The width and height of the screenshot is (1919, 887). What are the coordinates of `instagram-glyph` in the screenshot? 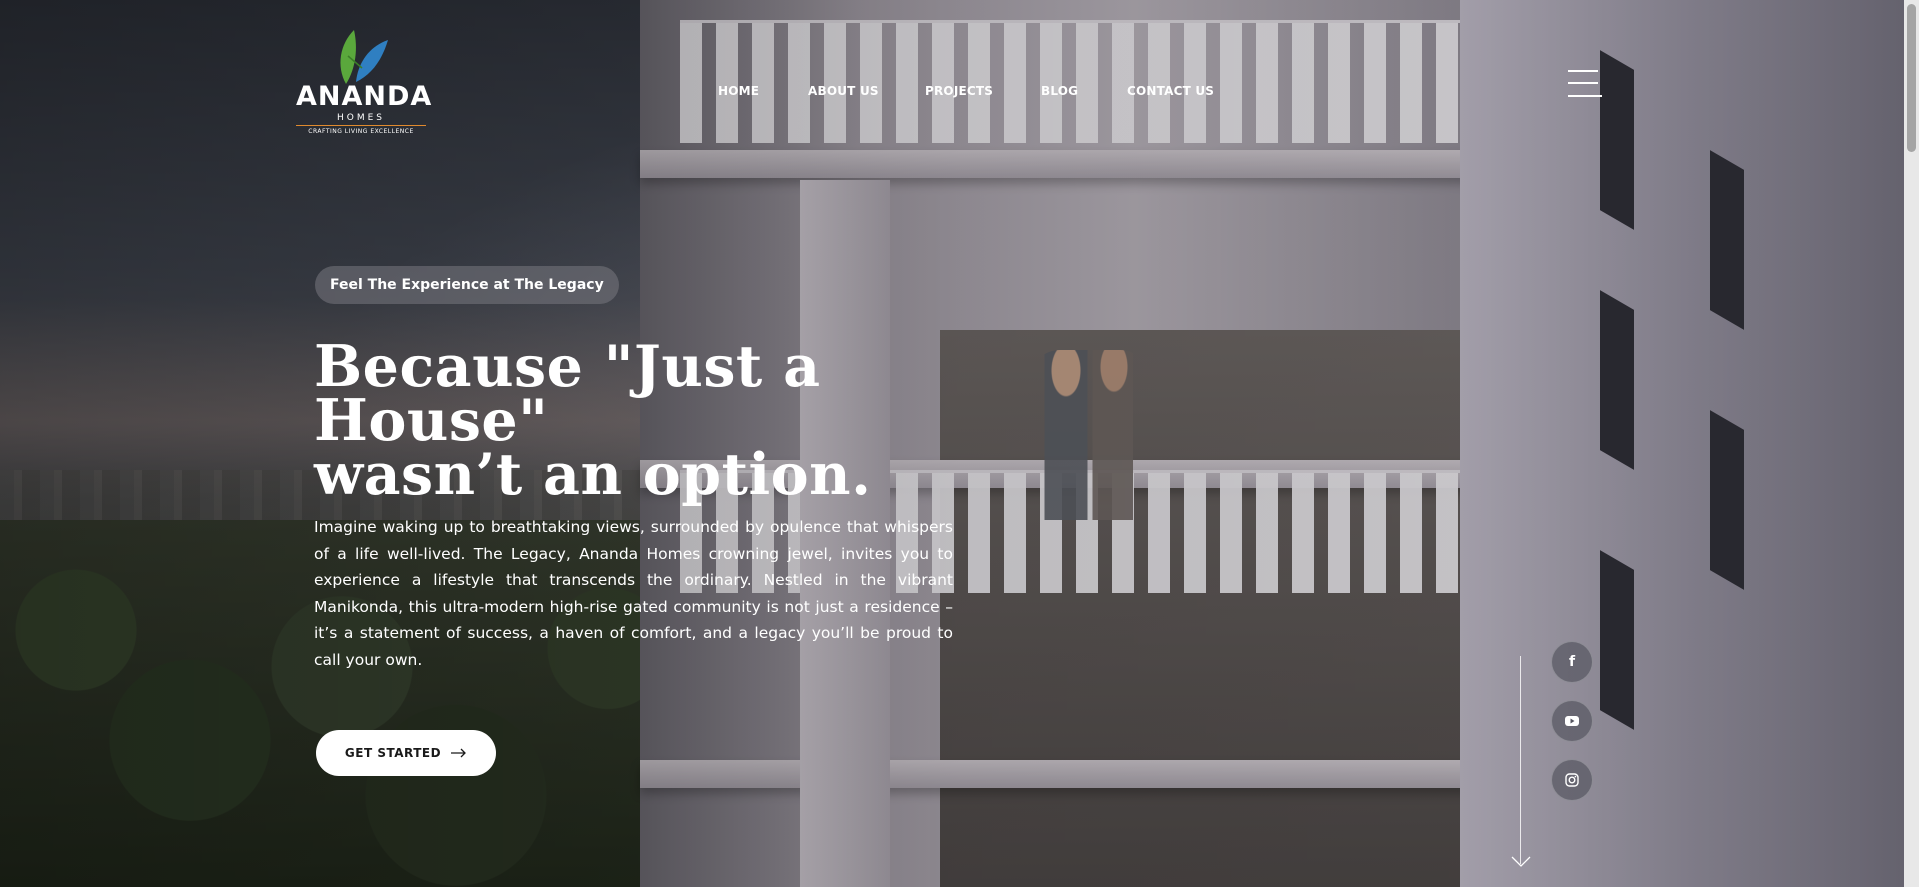 It's located at (1572, 780).